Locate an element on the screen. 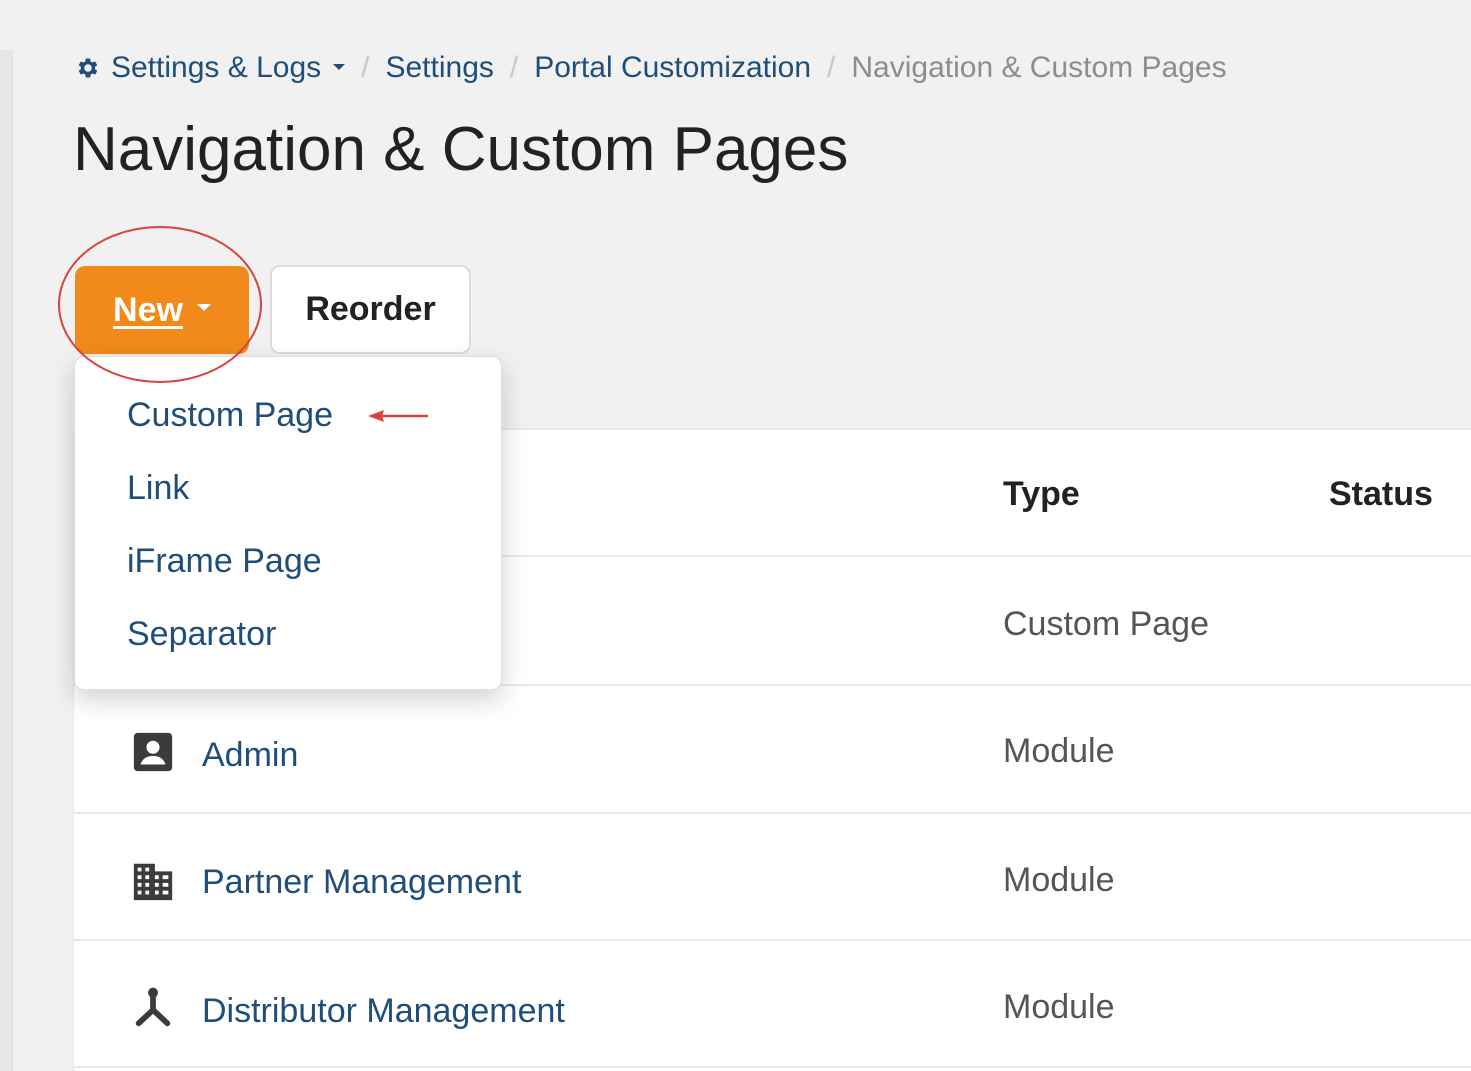  reorder-button: Reorder is located at coordinates (370, 309).